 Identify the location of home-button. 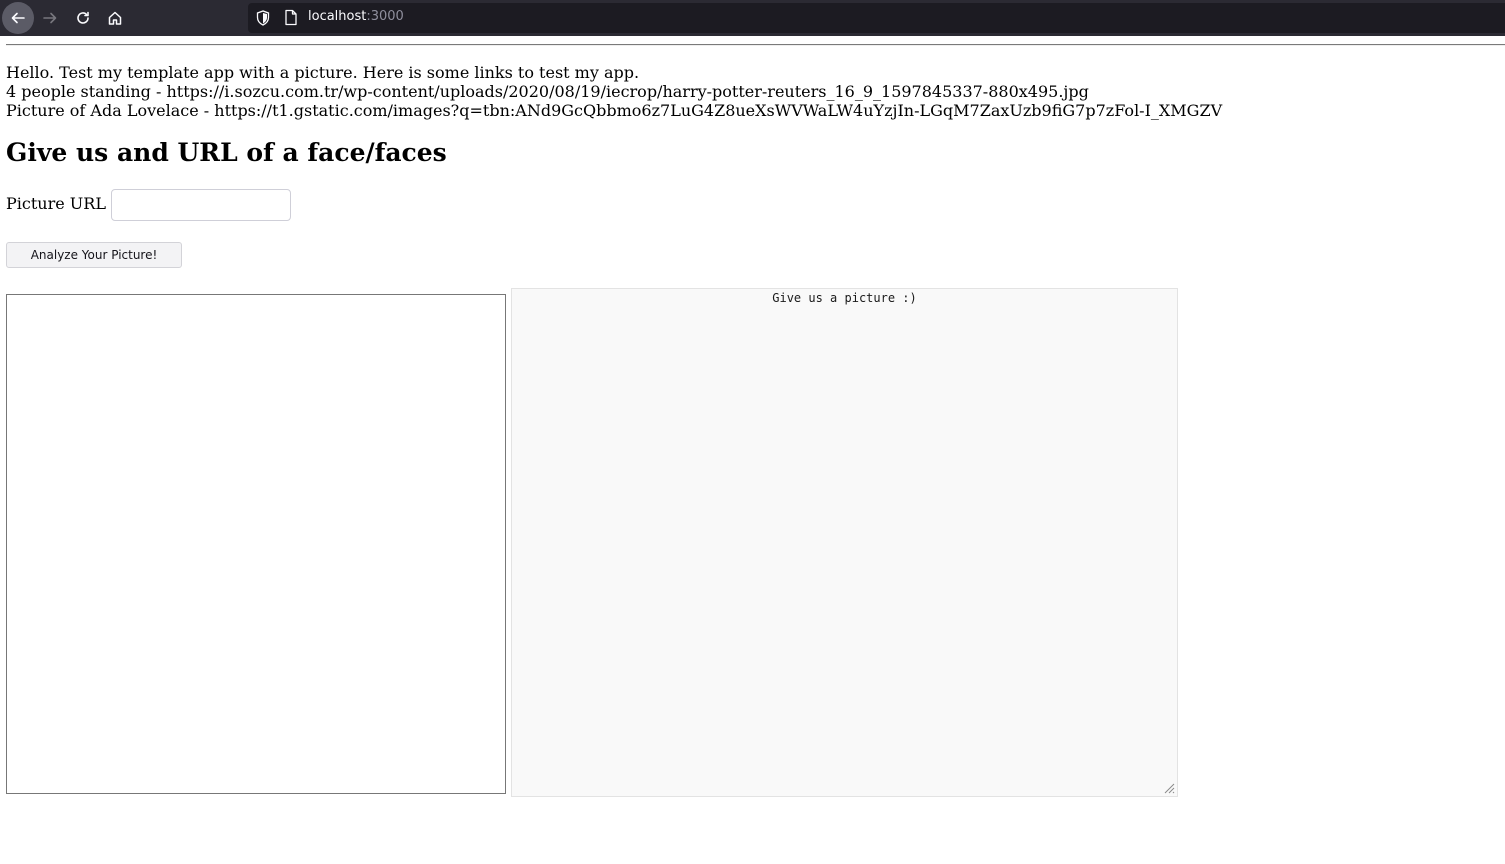
(115, 18).